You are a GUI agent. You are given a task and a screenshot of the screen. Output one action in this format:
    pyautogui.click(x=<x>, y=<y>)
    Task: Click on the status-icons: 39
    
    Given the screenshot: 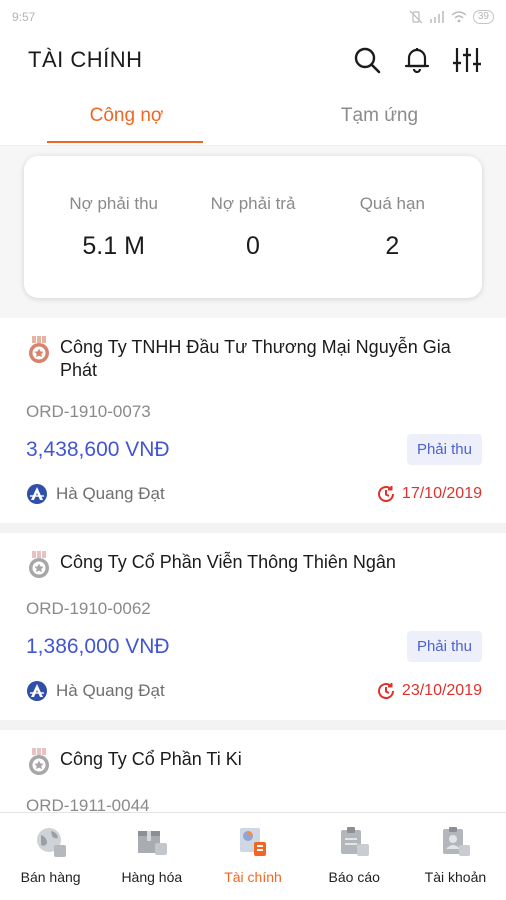 What is the action you would take?
    pyautogui.click(x=451, y=17)
    